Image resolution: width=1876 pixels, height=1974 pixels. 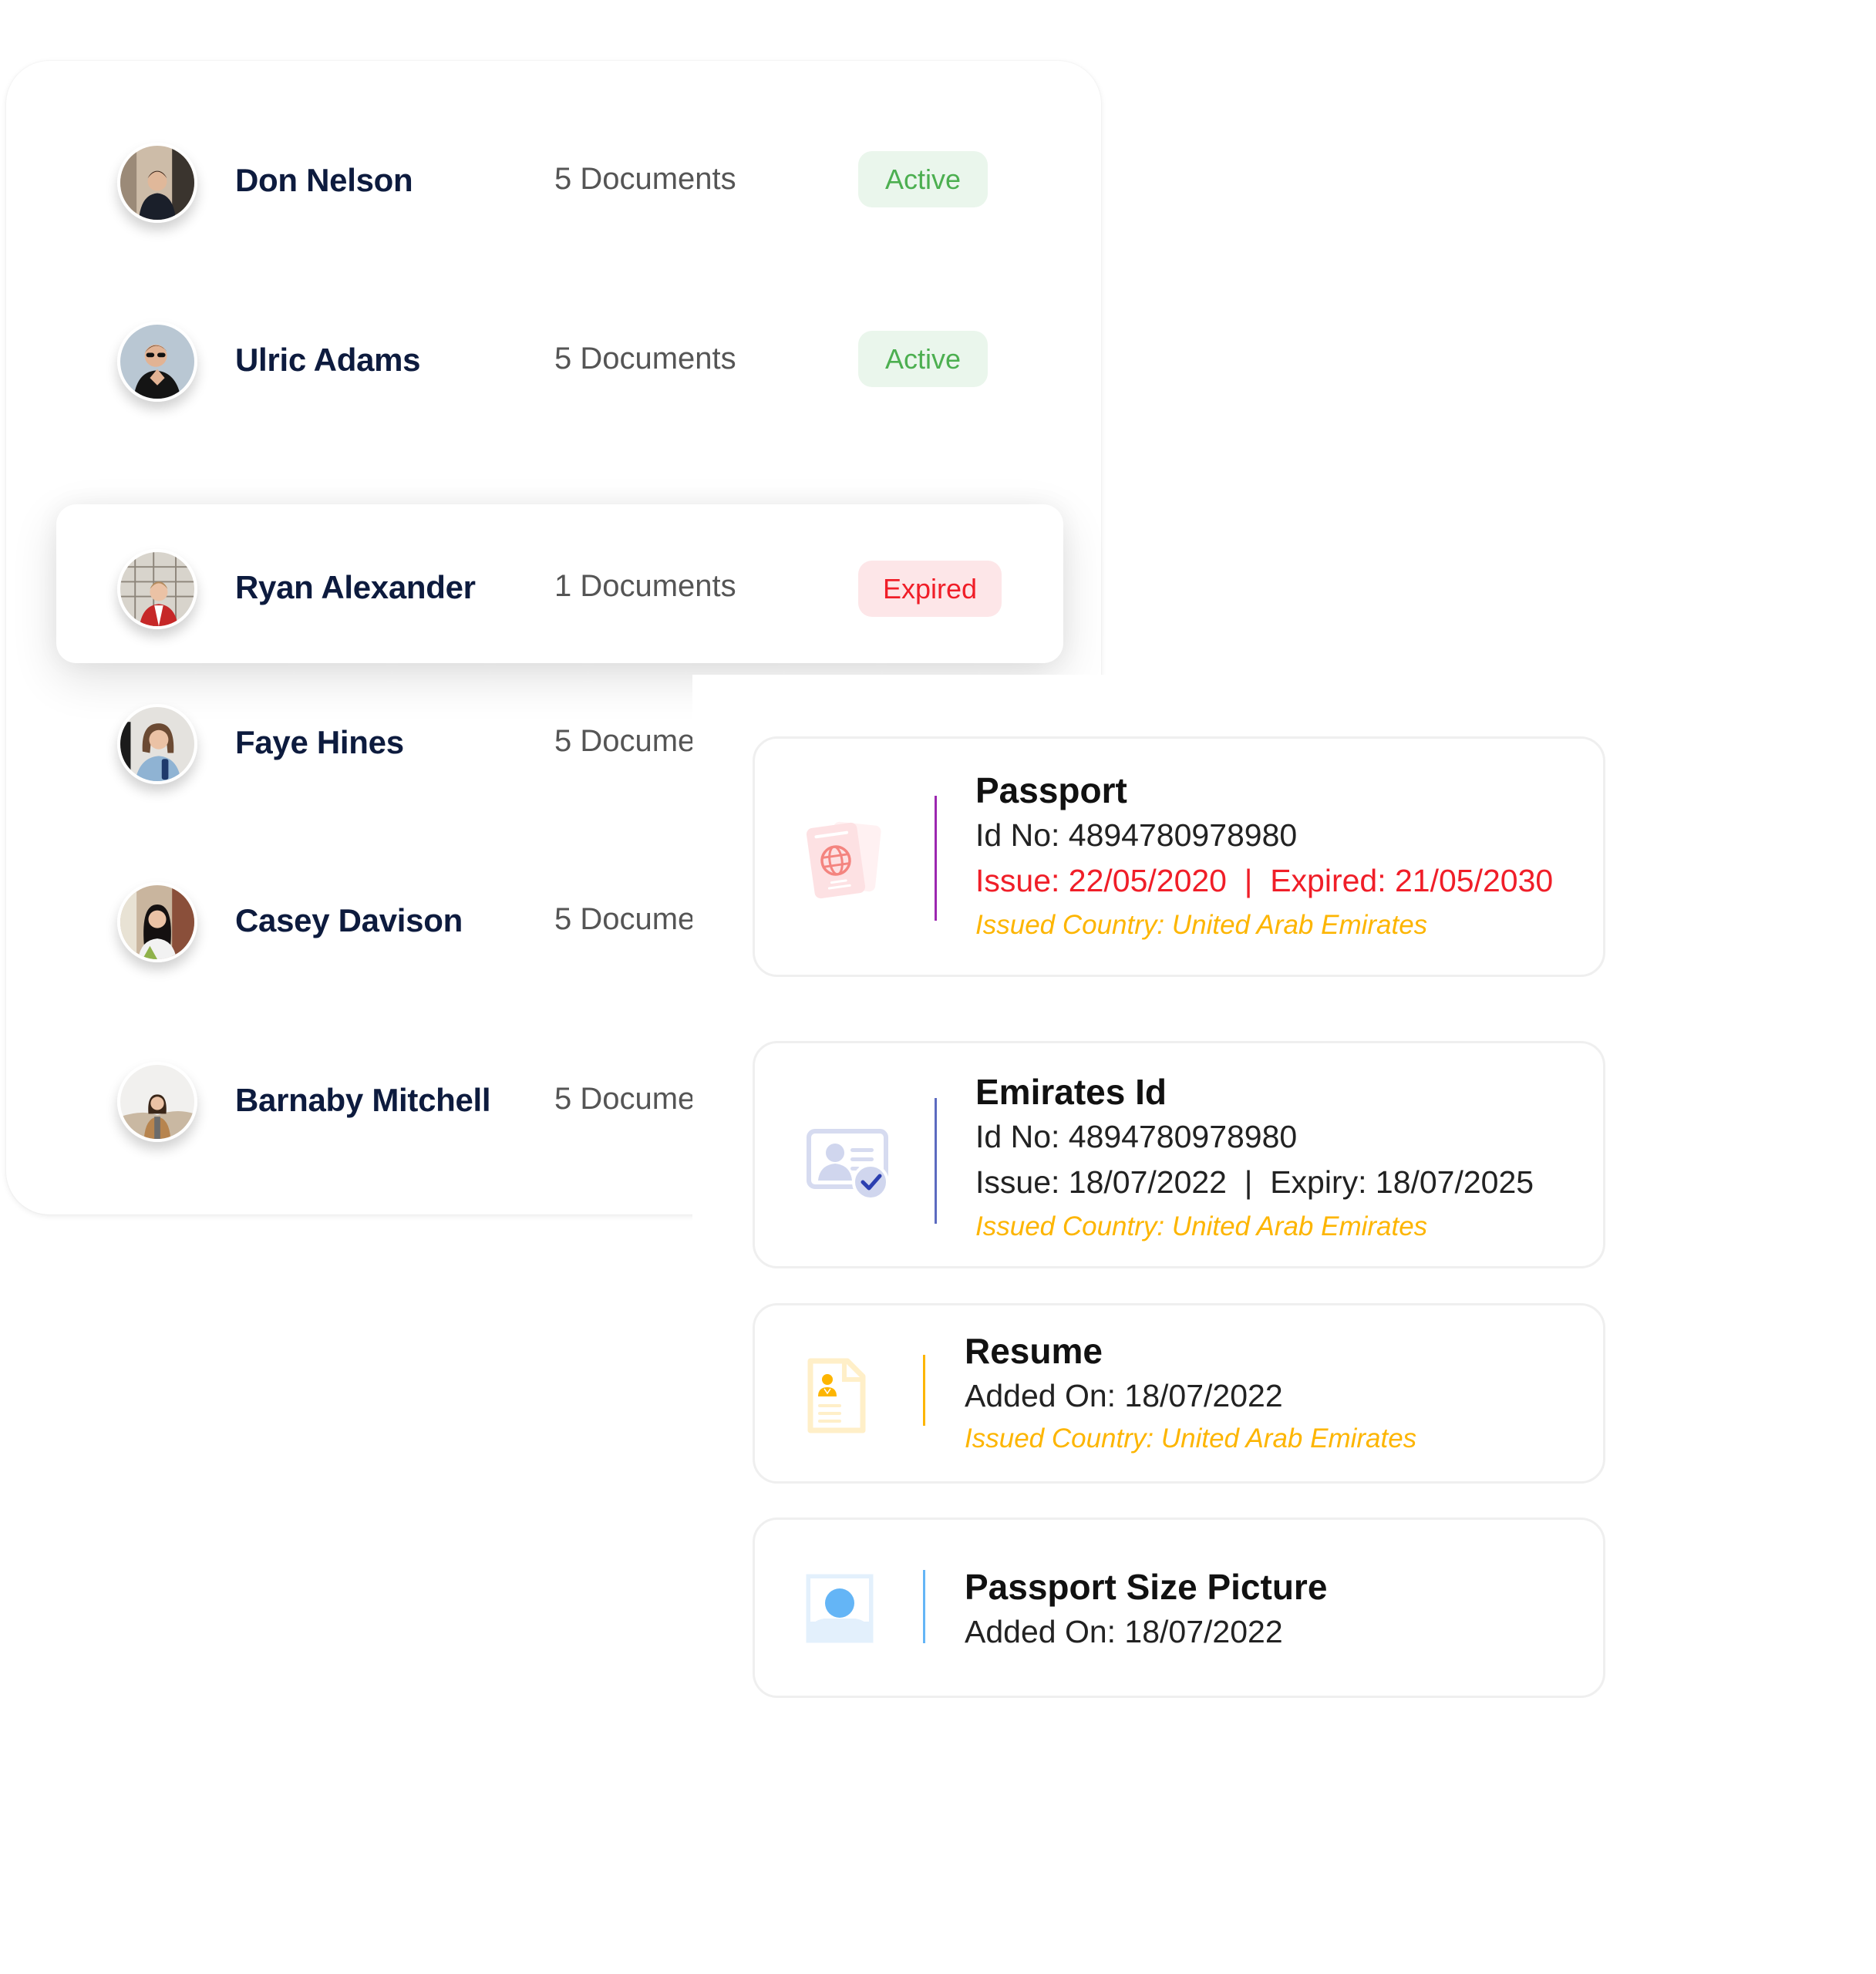 What do you see at coordinates (363, 1100) in the screenshot?
I see `user-name: Barnaby Mitchell` at bounding box center [363, 1100].